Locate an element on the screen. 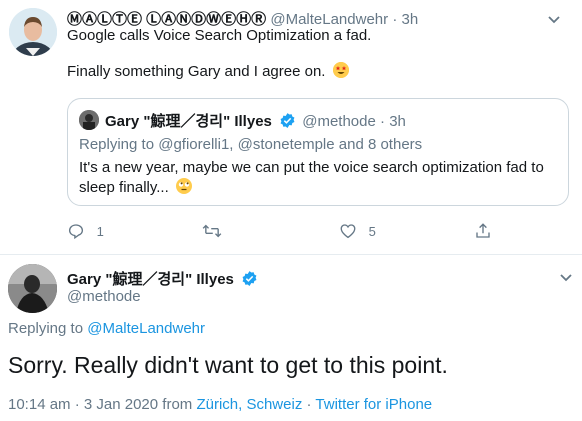 The image size is (582, 421). tweet2-client: Twitter for iPhone is located at coordinates (373, 404).